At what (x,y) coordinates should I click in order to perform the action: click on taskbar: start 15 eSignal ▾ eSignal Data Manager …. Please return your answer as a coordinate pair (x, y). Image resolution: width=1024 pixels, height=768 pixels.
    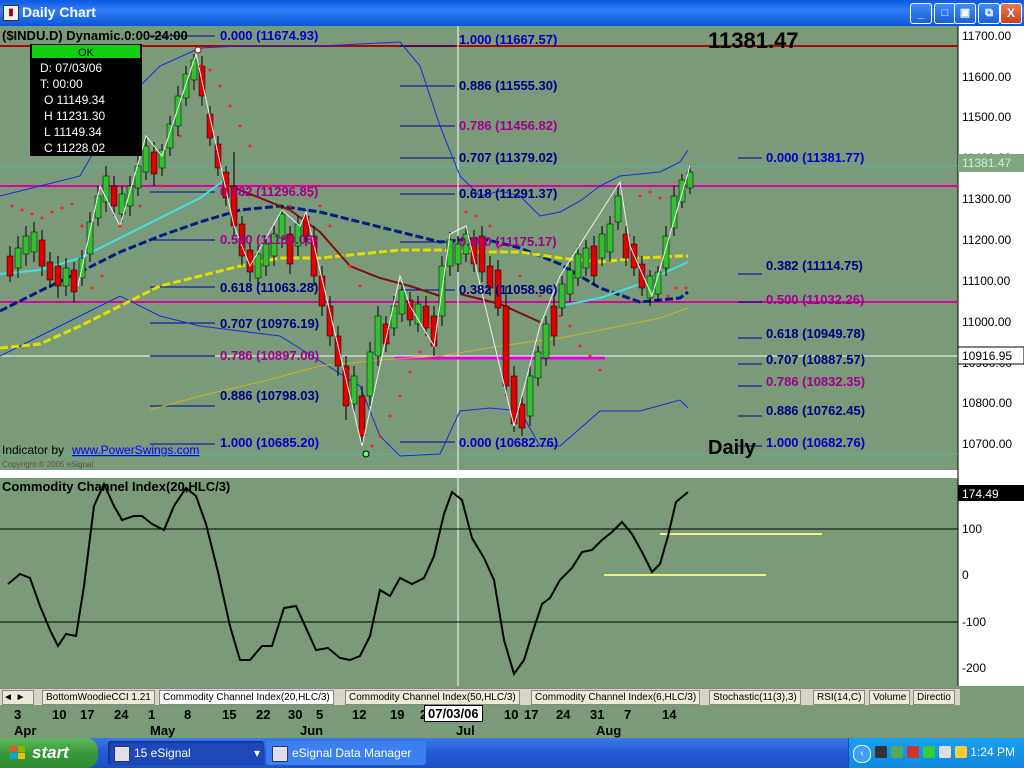
    Looking at the image, I should click on (512, 753).